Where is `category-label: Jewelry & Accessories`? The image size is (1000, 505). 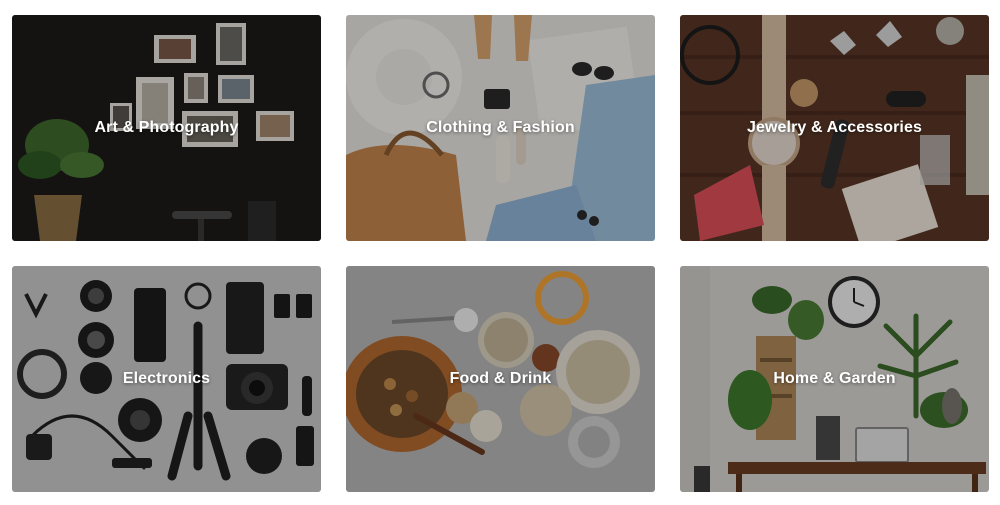 category-label: Jewelry & Accessories is located at coordinates (834, 127).